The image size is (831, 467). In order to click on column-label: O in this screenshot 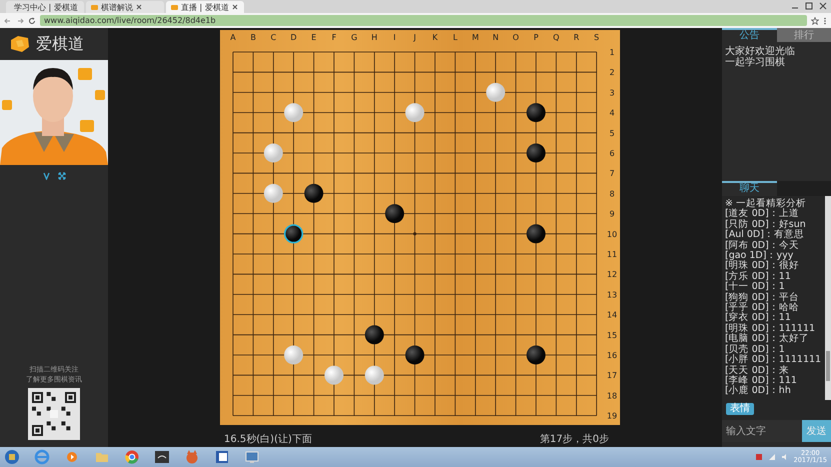, I will do `click(515, 37)`.